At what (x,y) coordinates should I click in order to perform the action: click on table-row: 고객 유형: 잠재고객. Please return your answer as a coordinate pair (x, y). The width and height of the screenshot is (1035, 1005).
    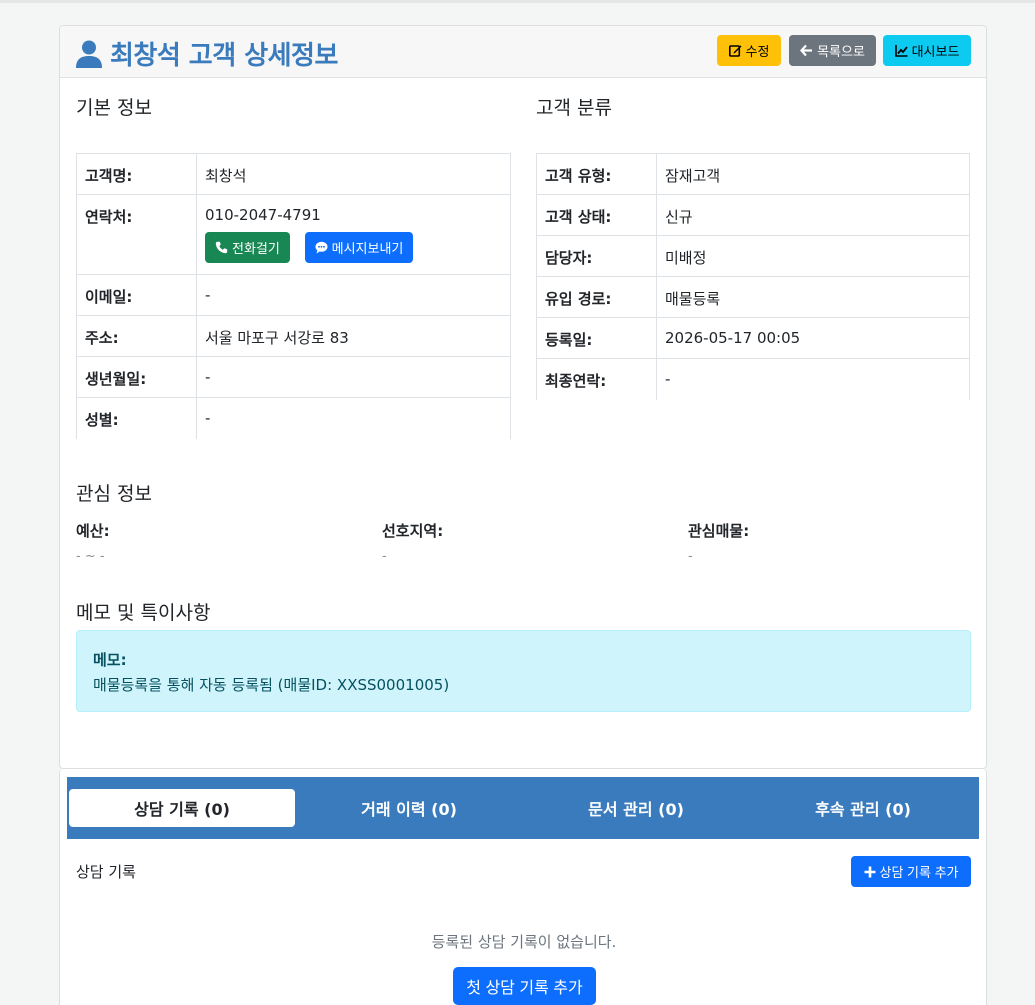
    Looking at the image, I should click on (753, 174).